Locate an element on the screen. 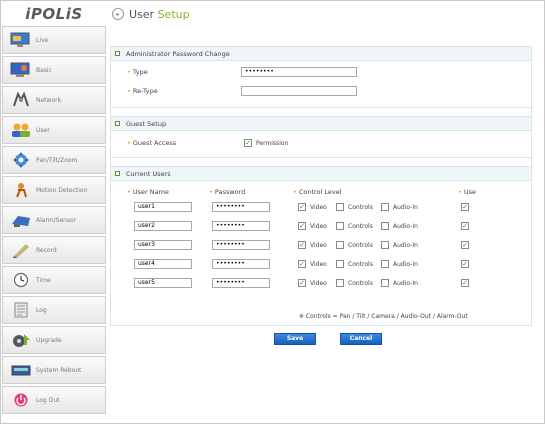  sidebar-item-alarm-sensor: Alarm/Sensor is located at coordinates (54, 220).